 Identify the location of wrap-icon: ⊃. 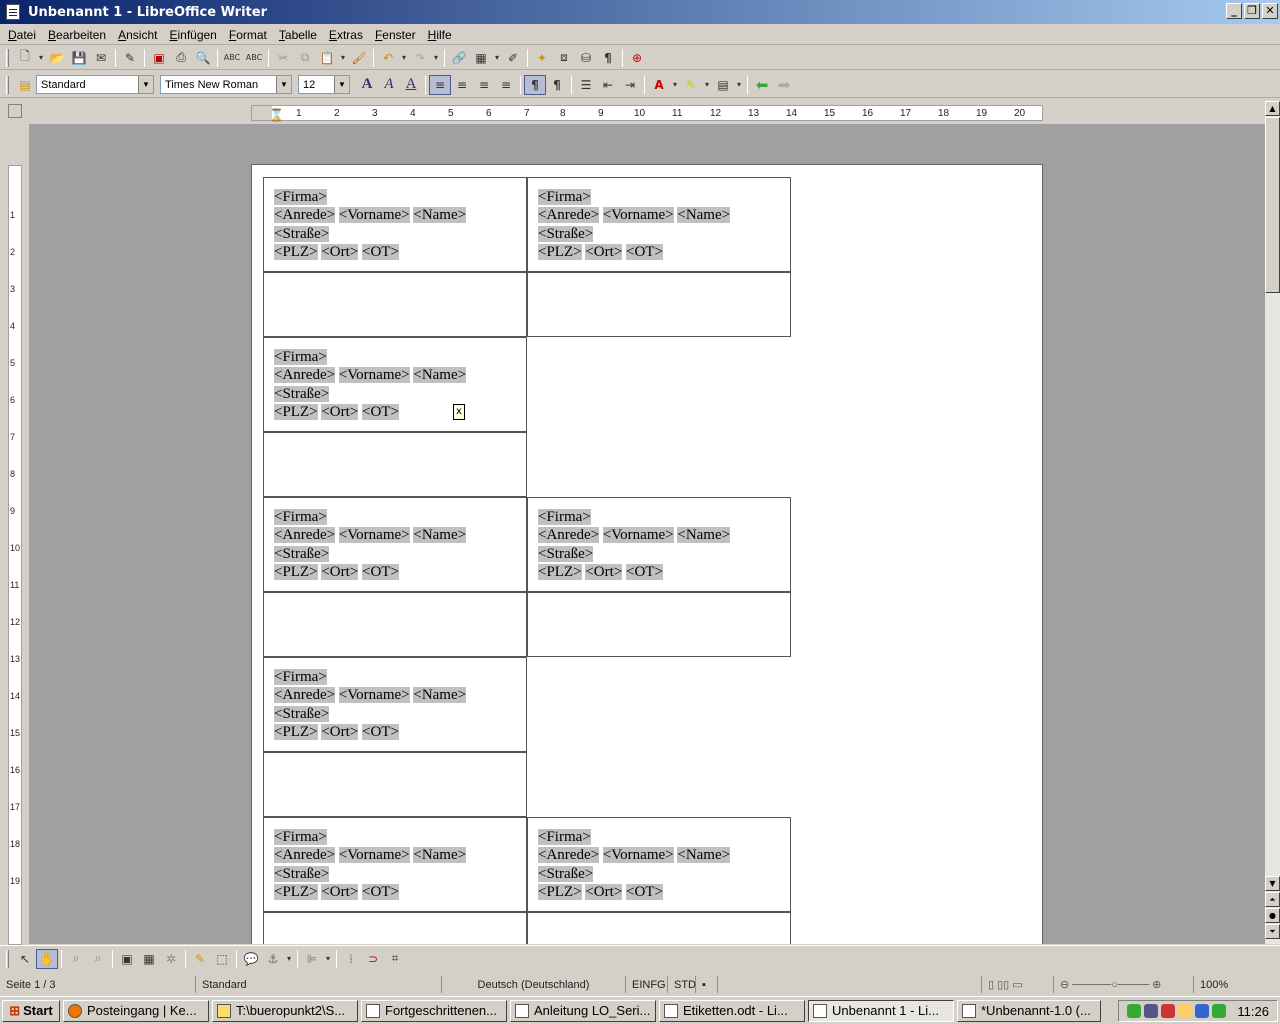
(373, 959).